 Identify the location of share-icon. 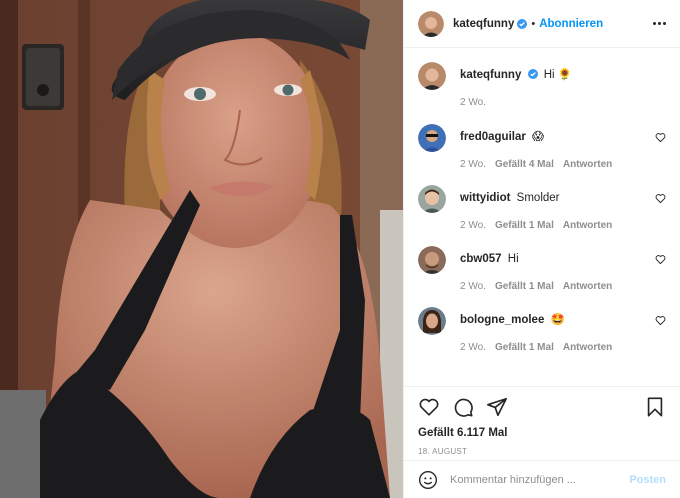
(497, 407).